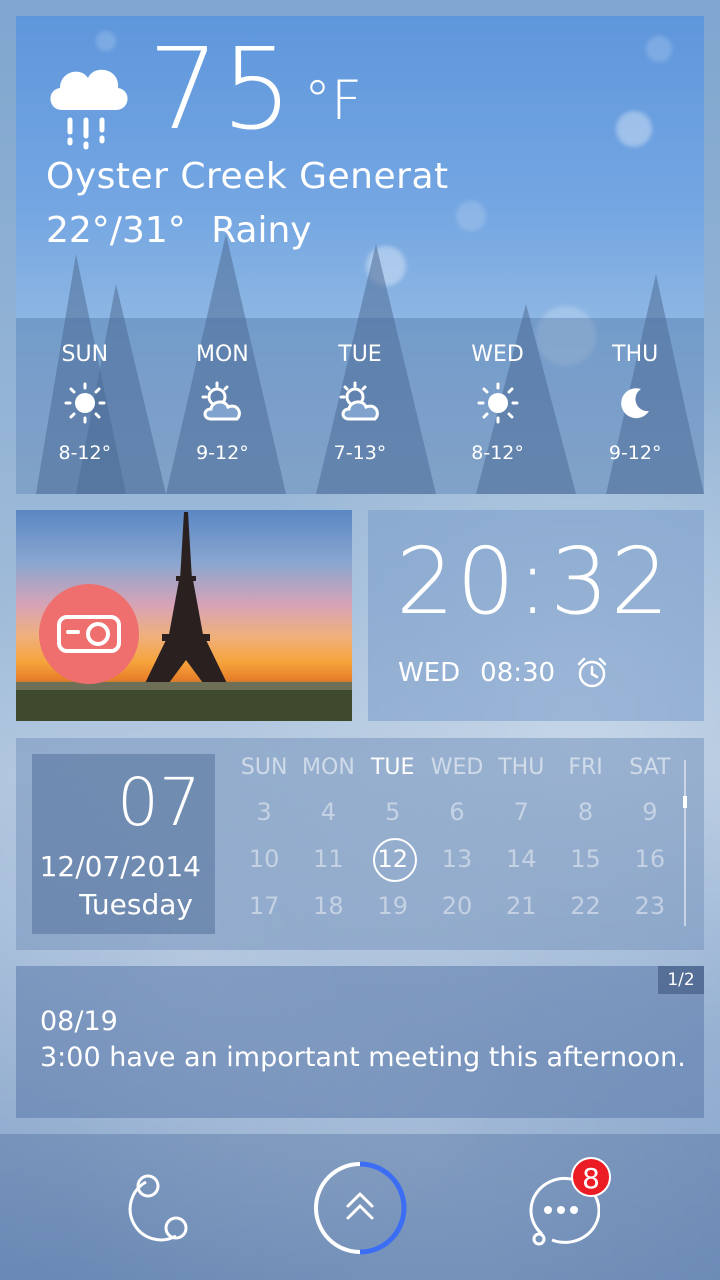 The image size is (720, 1280). Describe the element at coordinates (521, 812) in the screenshot. I see `calendar-day: 7` at that location.